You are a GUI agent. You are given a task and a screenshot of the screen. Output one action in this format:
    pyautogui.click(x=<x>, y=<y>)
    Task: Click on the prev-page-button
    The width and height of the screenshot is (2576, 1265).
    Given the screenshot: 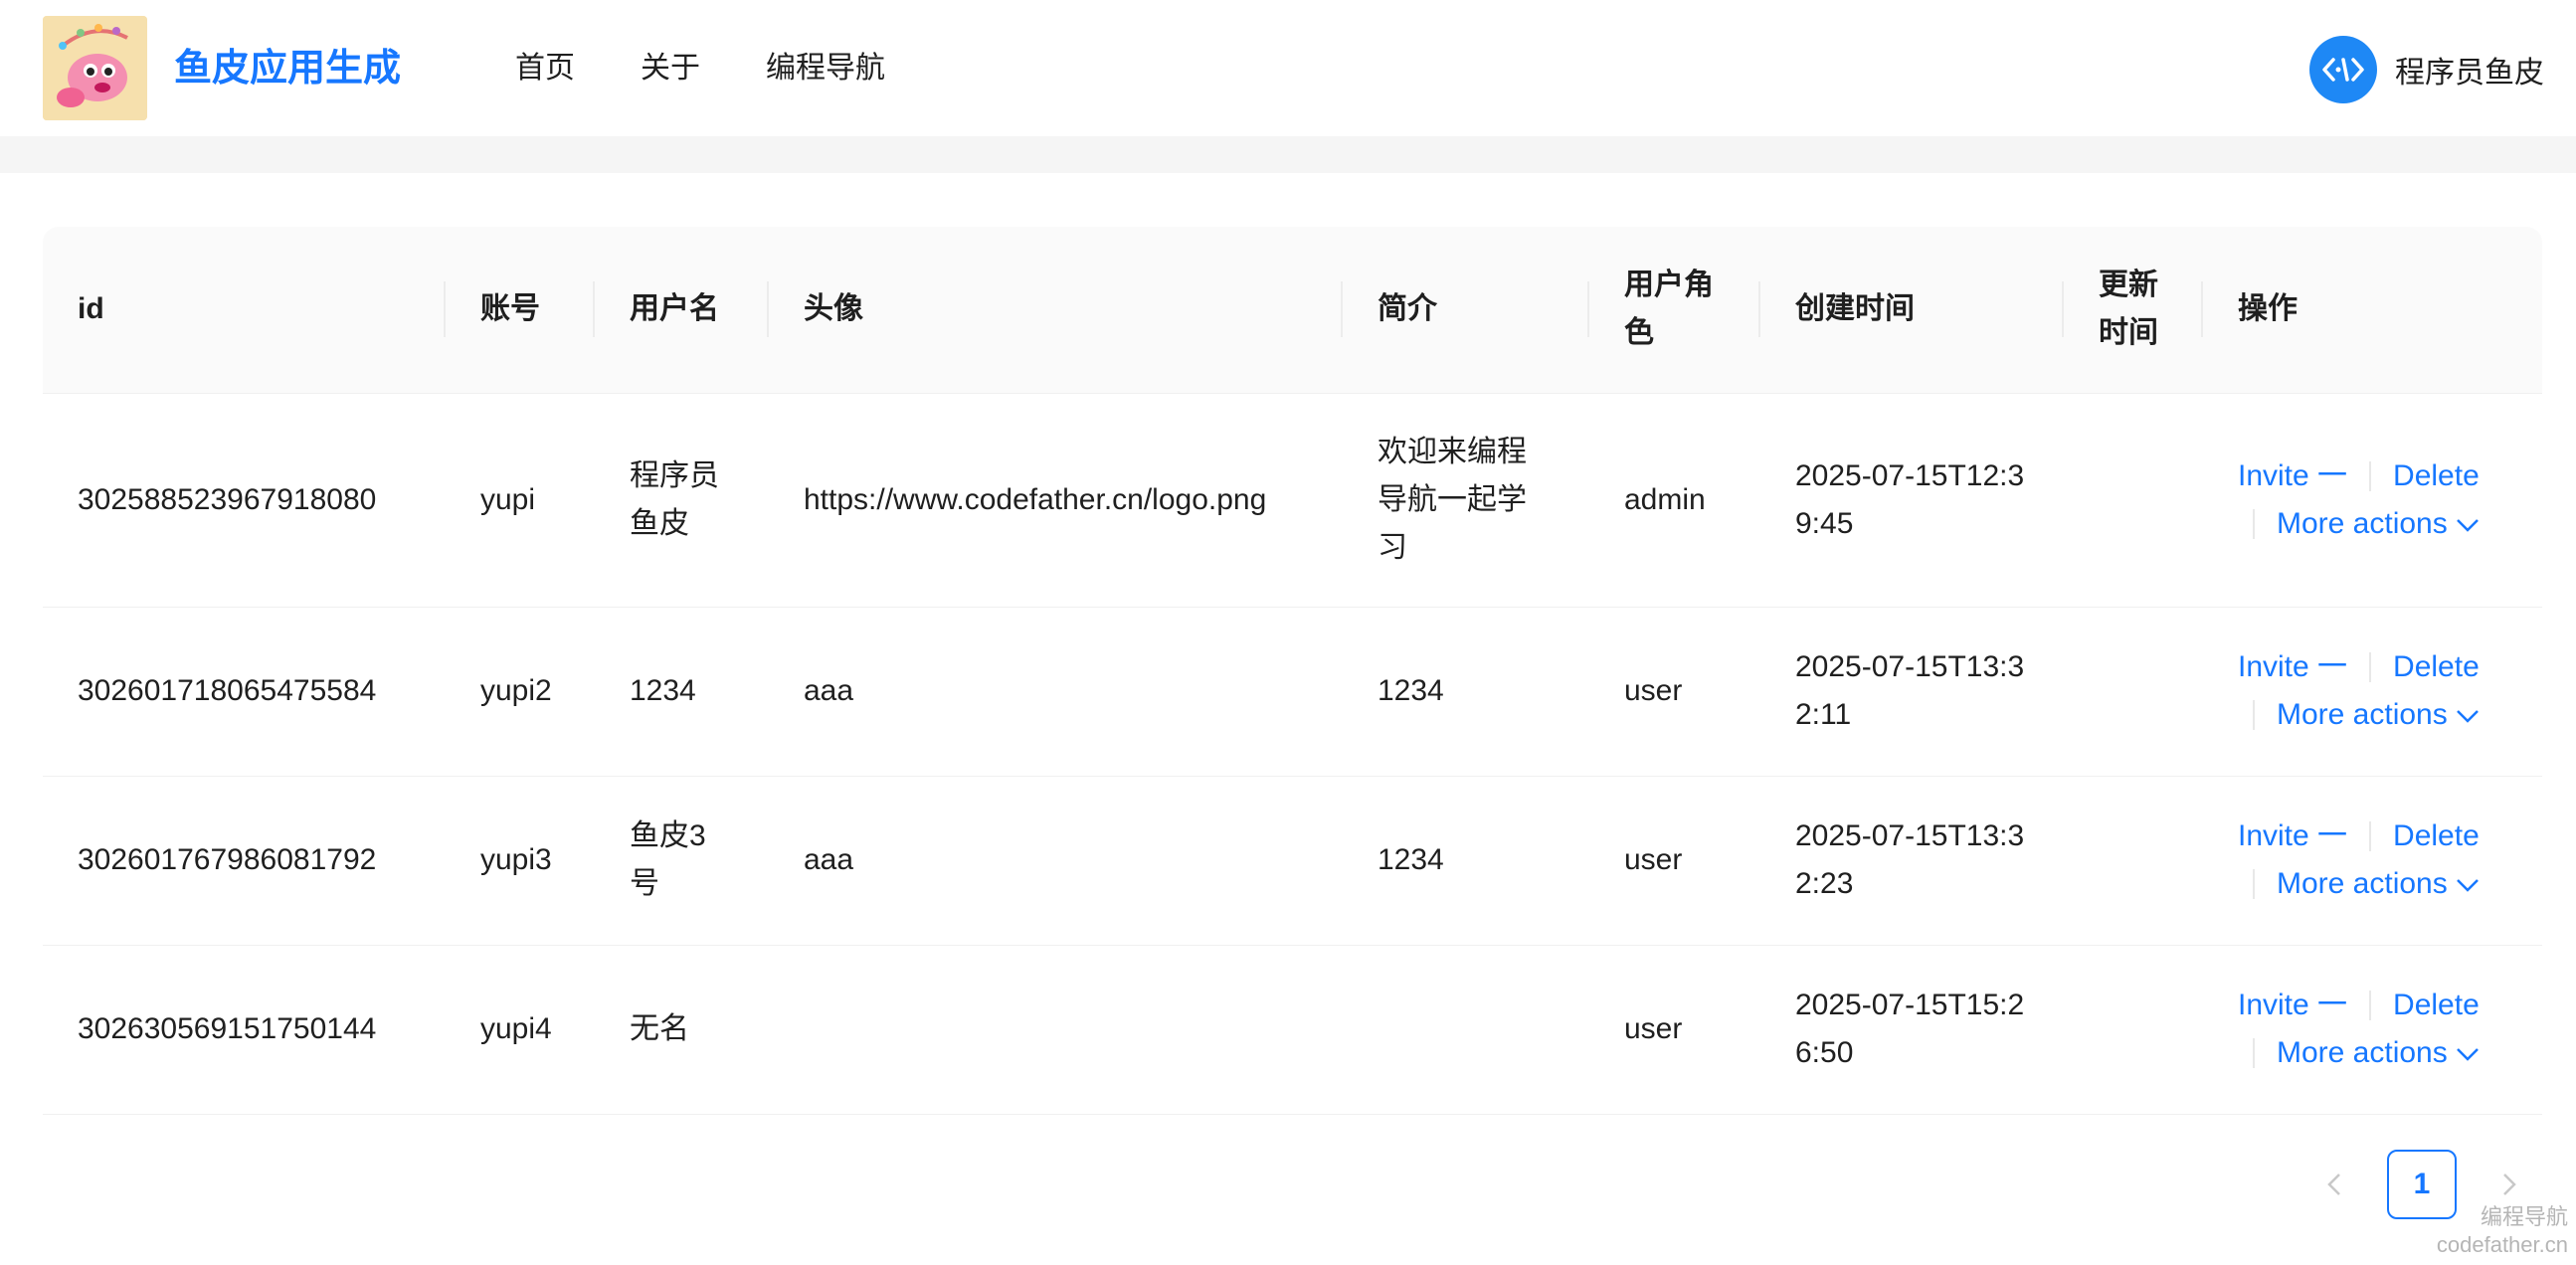 What is the action you would take?
    pyautogui.click(x=2334, y=1184)
    